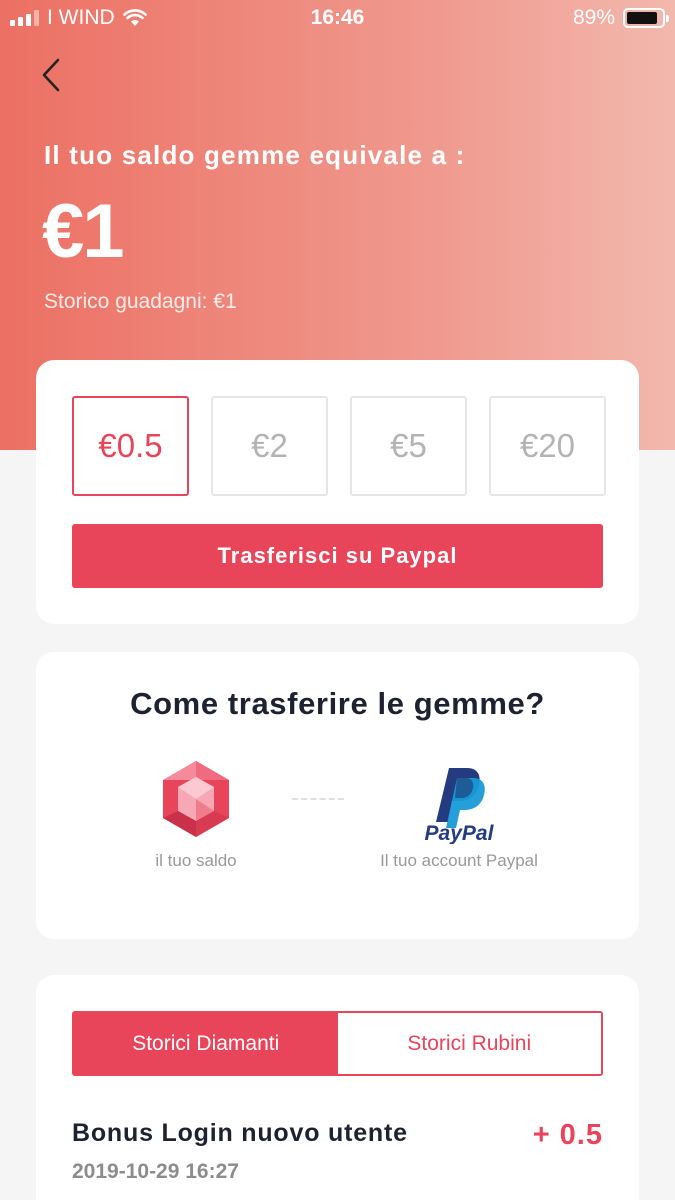 Image resolution: width=675 pixels, height=1200 pixels. What do you see at coordinates (155, 1171) in the screenshot?
I see `transaction-date: 2019-10-29 16:27` at bounding box center [155, 1171].